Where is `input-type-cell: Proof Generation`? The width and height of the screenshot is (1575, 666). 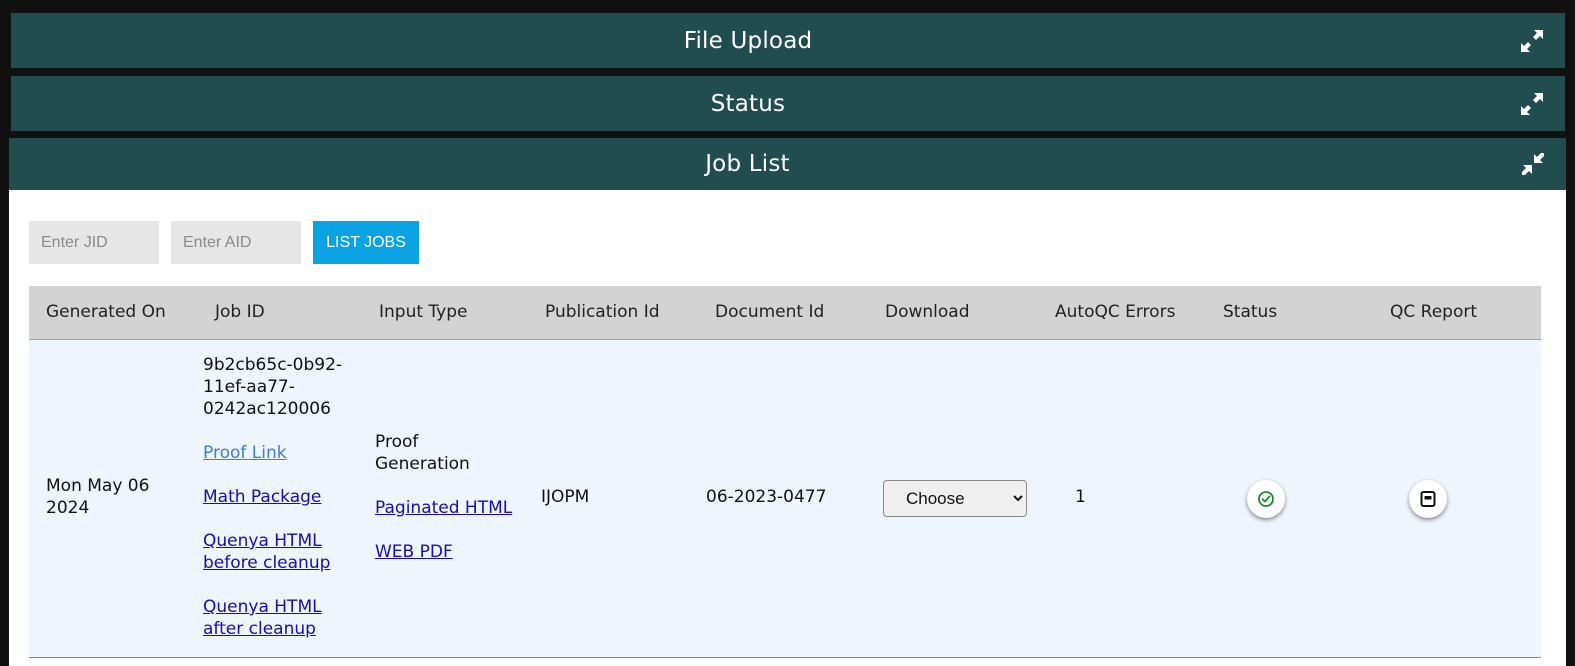
input-type-cell: Proof Generation is located at coordinates (422, 453).